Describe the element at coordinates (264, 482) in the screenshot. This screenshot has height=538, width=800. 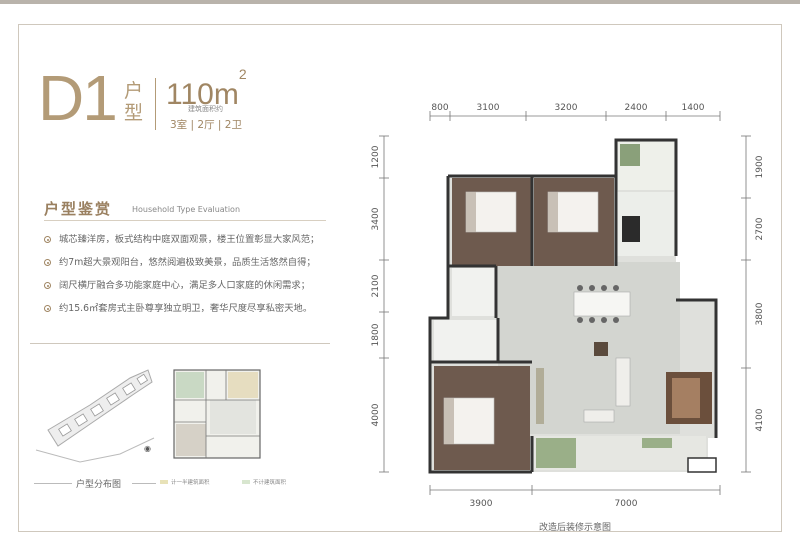
I see `legend-no-area: 不计建筑面积` at that location.